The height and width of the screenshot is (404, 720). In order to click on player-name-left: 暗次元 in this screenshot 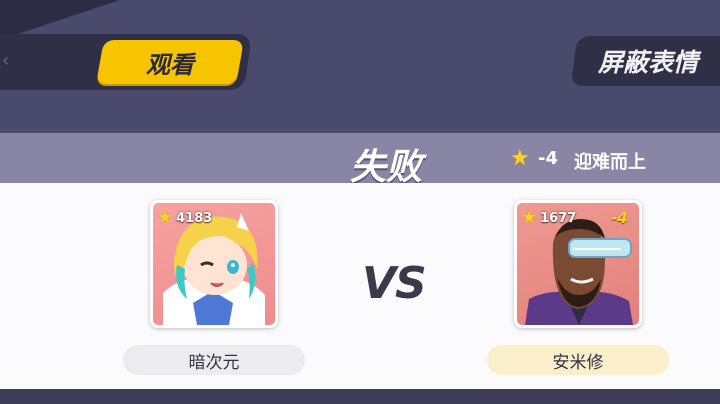, I will do `click(214, 360)`.